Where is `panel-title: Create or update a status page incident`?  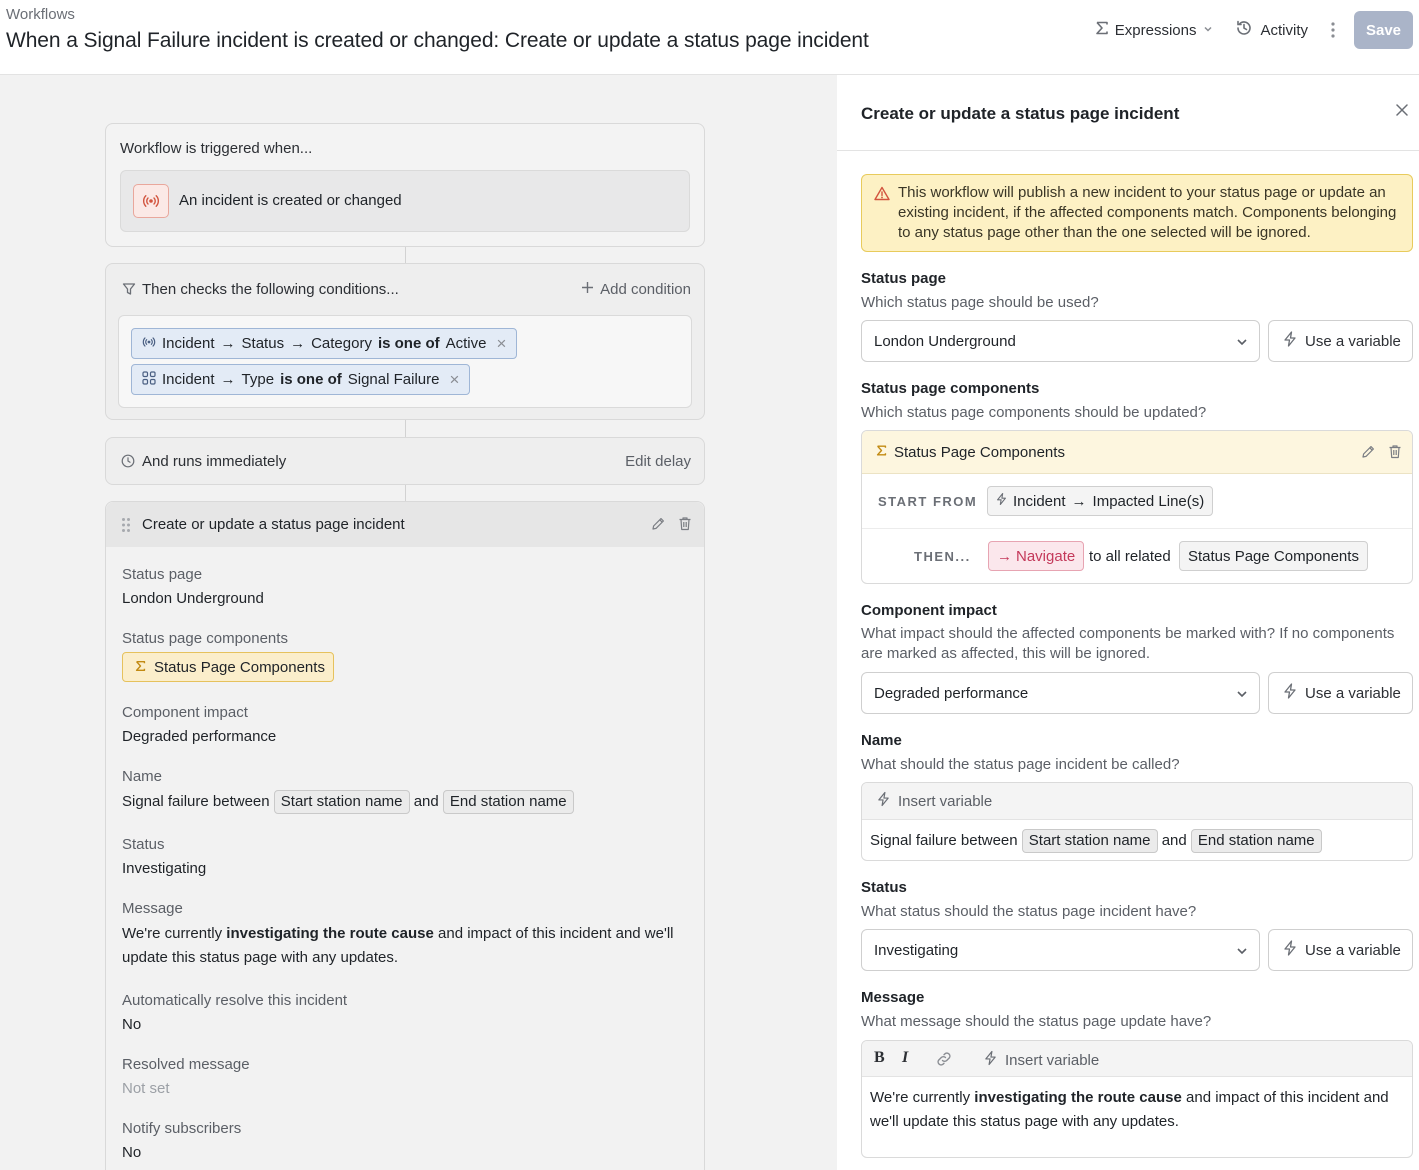 panel-title: Create or update a status page incident is located at coordinates (1020, 113).